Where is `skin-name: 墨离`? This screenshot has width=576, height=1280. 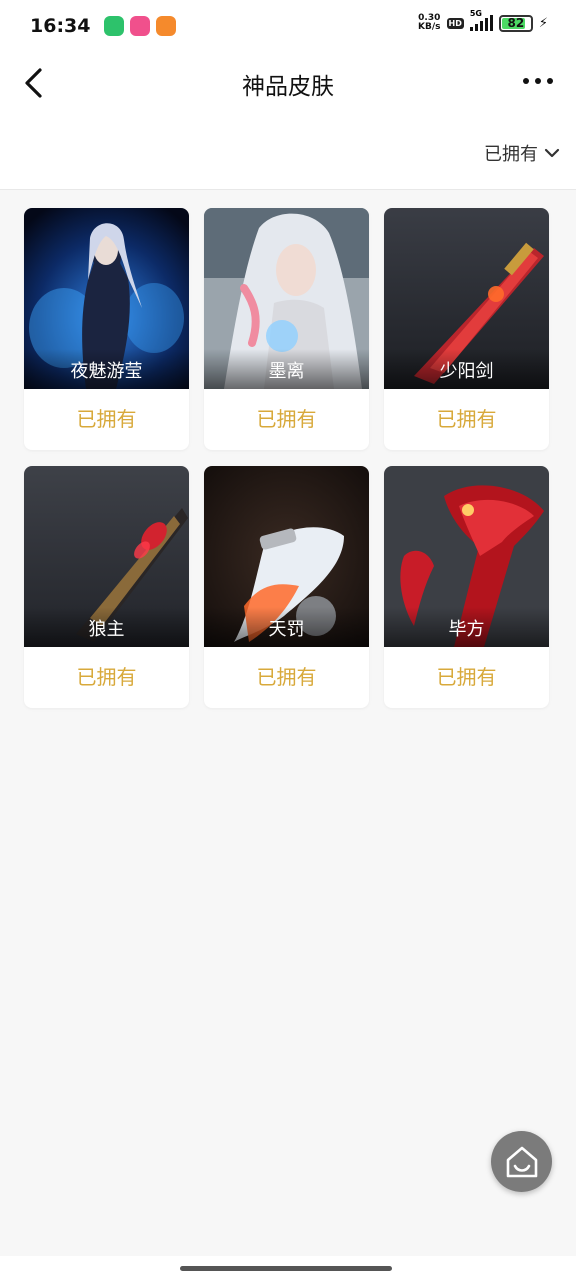 skin-name: 墨离 is located at coordinates (286, 369).